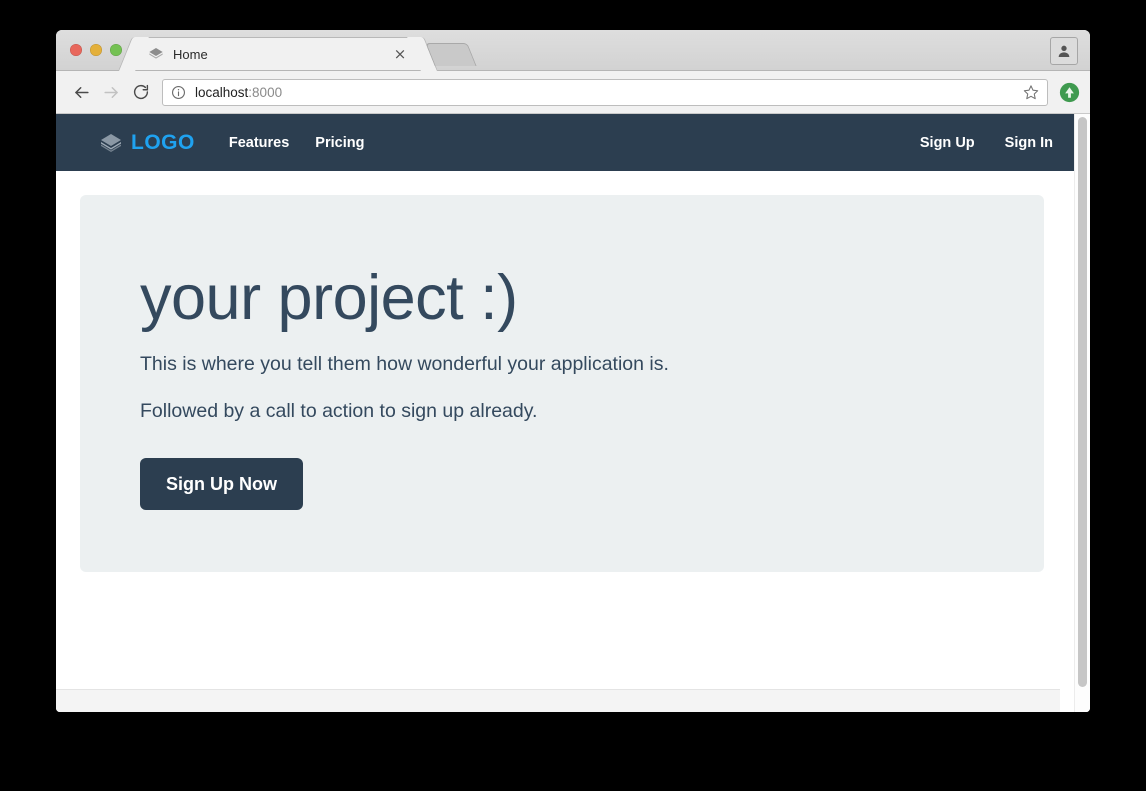  I want to click on nav-link-sign-in: Sign In, so click(1029, 143).